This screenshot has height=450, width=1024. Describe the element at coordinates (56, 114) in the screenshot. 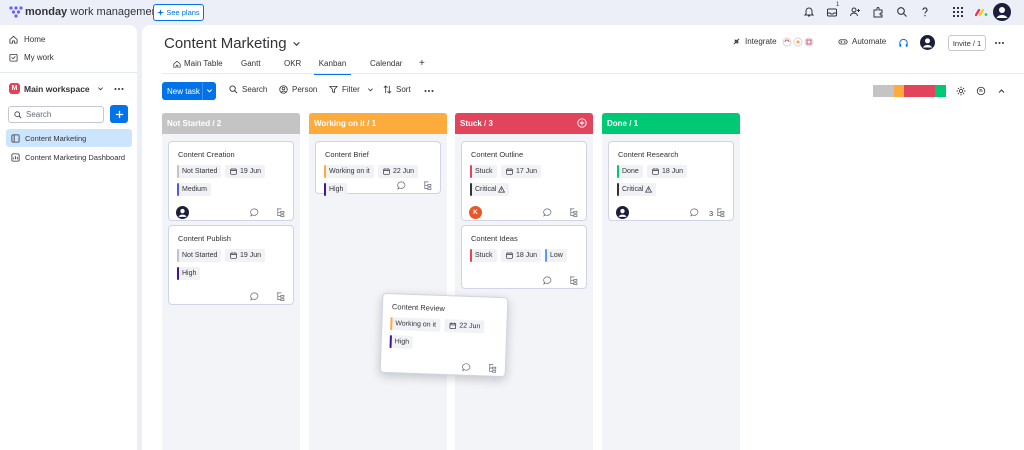

I see `sidebar-search-input: Search` at that location.